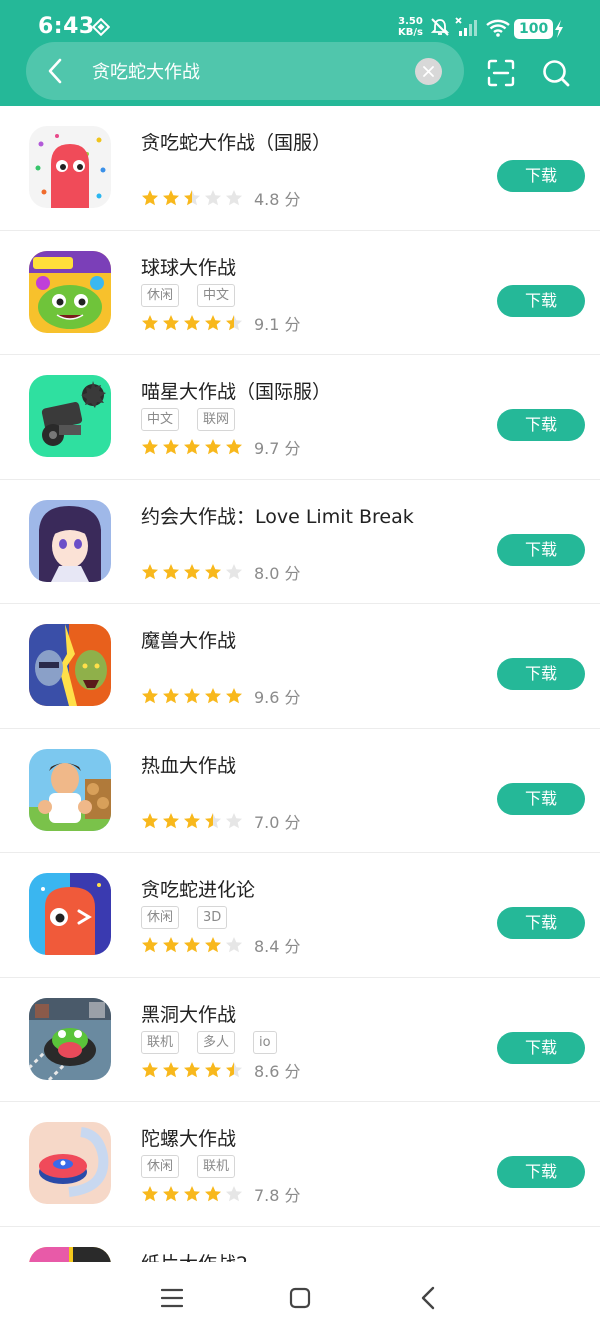  What do you see at coordinates (188, 419) in the screenshot?
I see `app-tags: 中文 联网` at bounding box center [188, 419].